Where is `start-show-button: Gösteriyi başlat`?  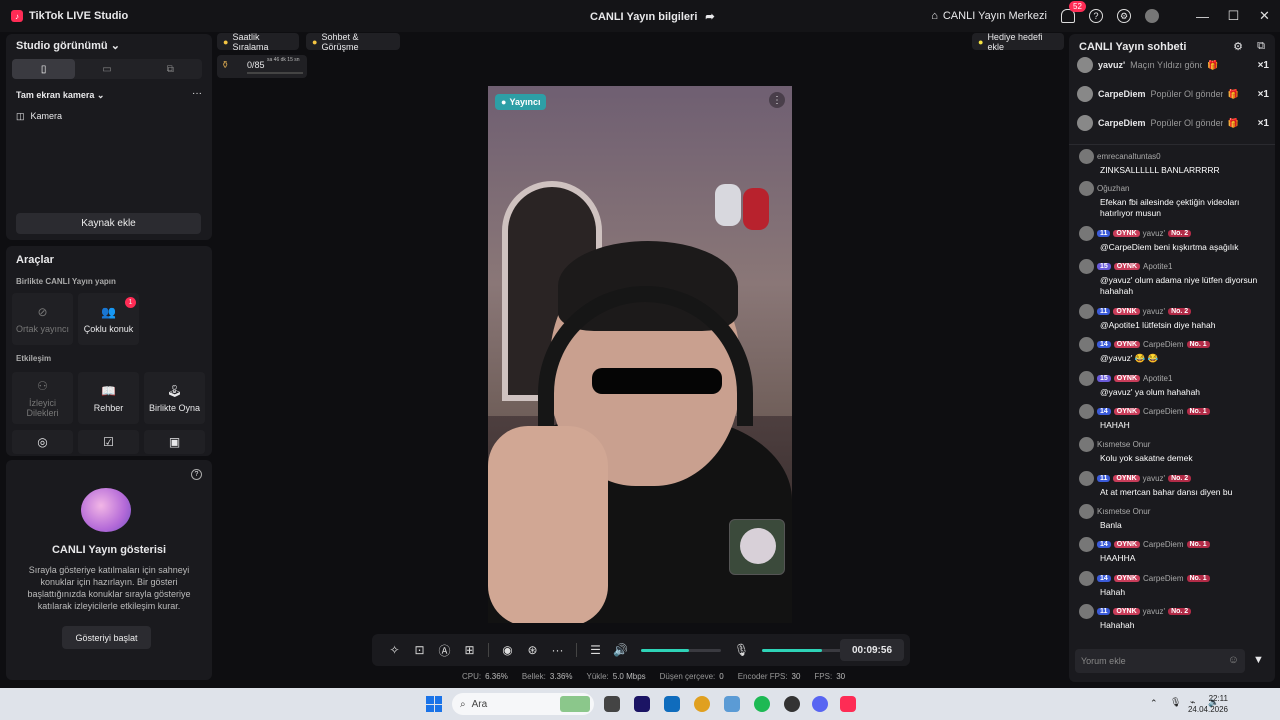 start-show-button: Gösteriyi başlat is located at coordinates (106, 637).